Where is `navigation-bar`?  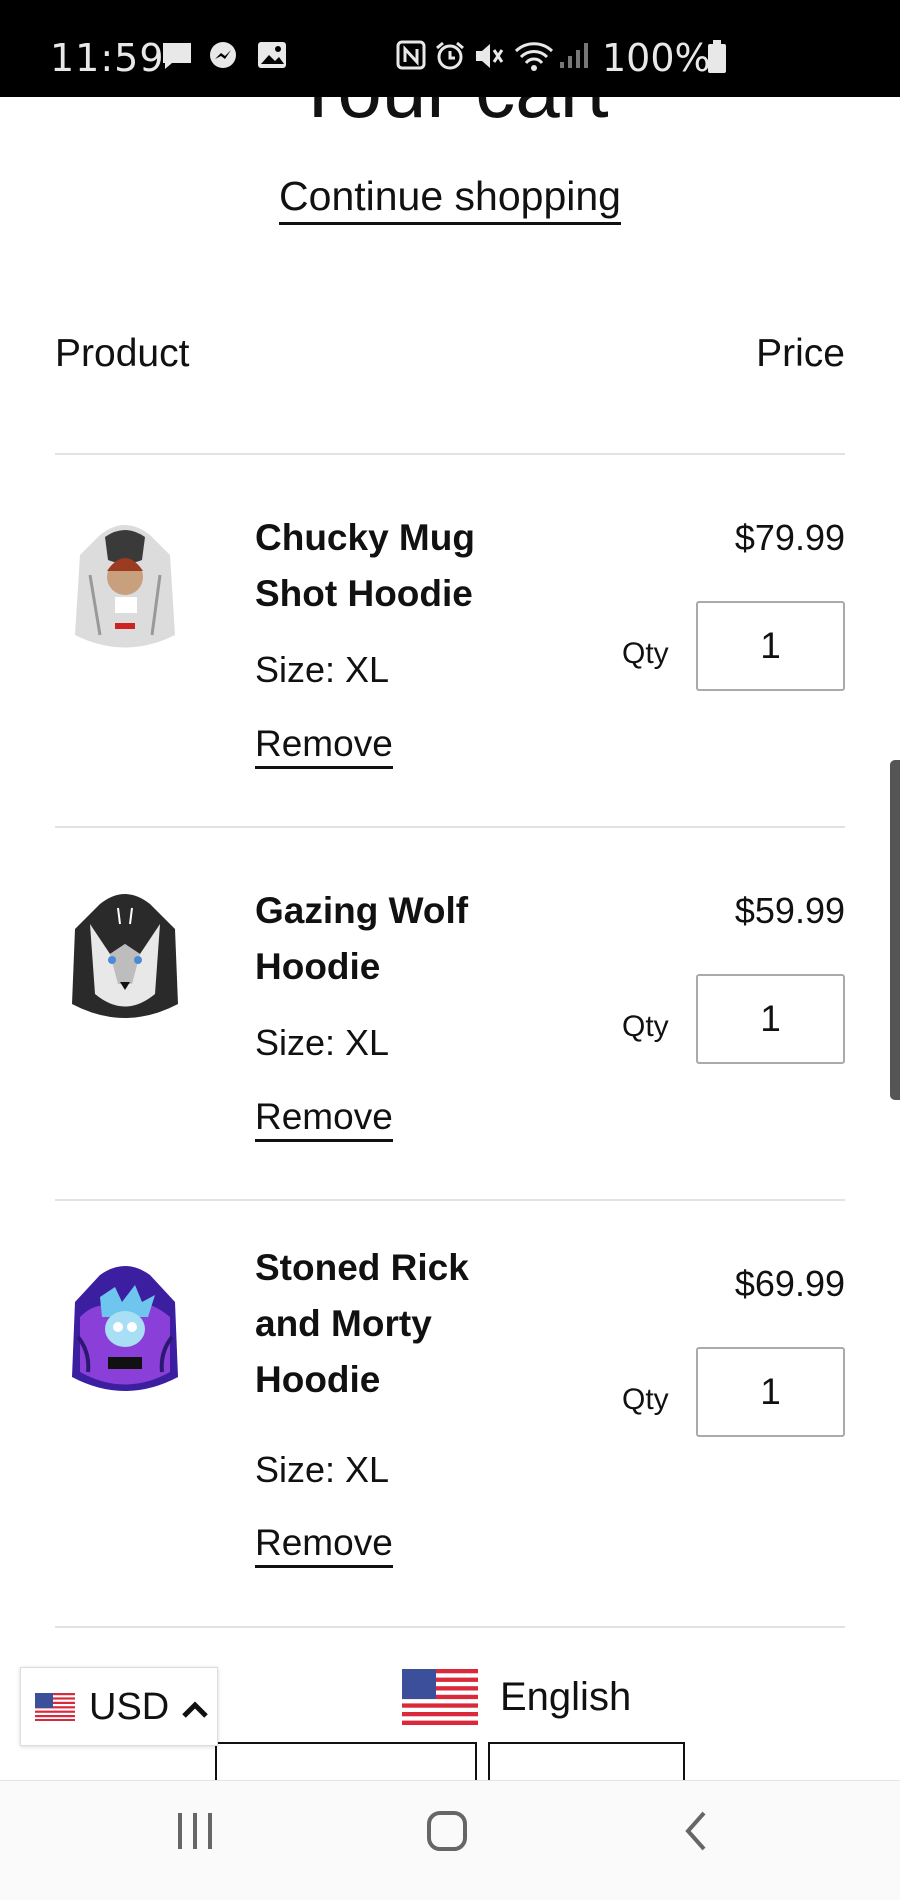 navigation-bar is located at coordinates (450, 1840).